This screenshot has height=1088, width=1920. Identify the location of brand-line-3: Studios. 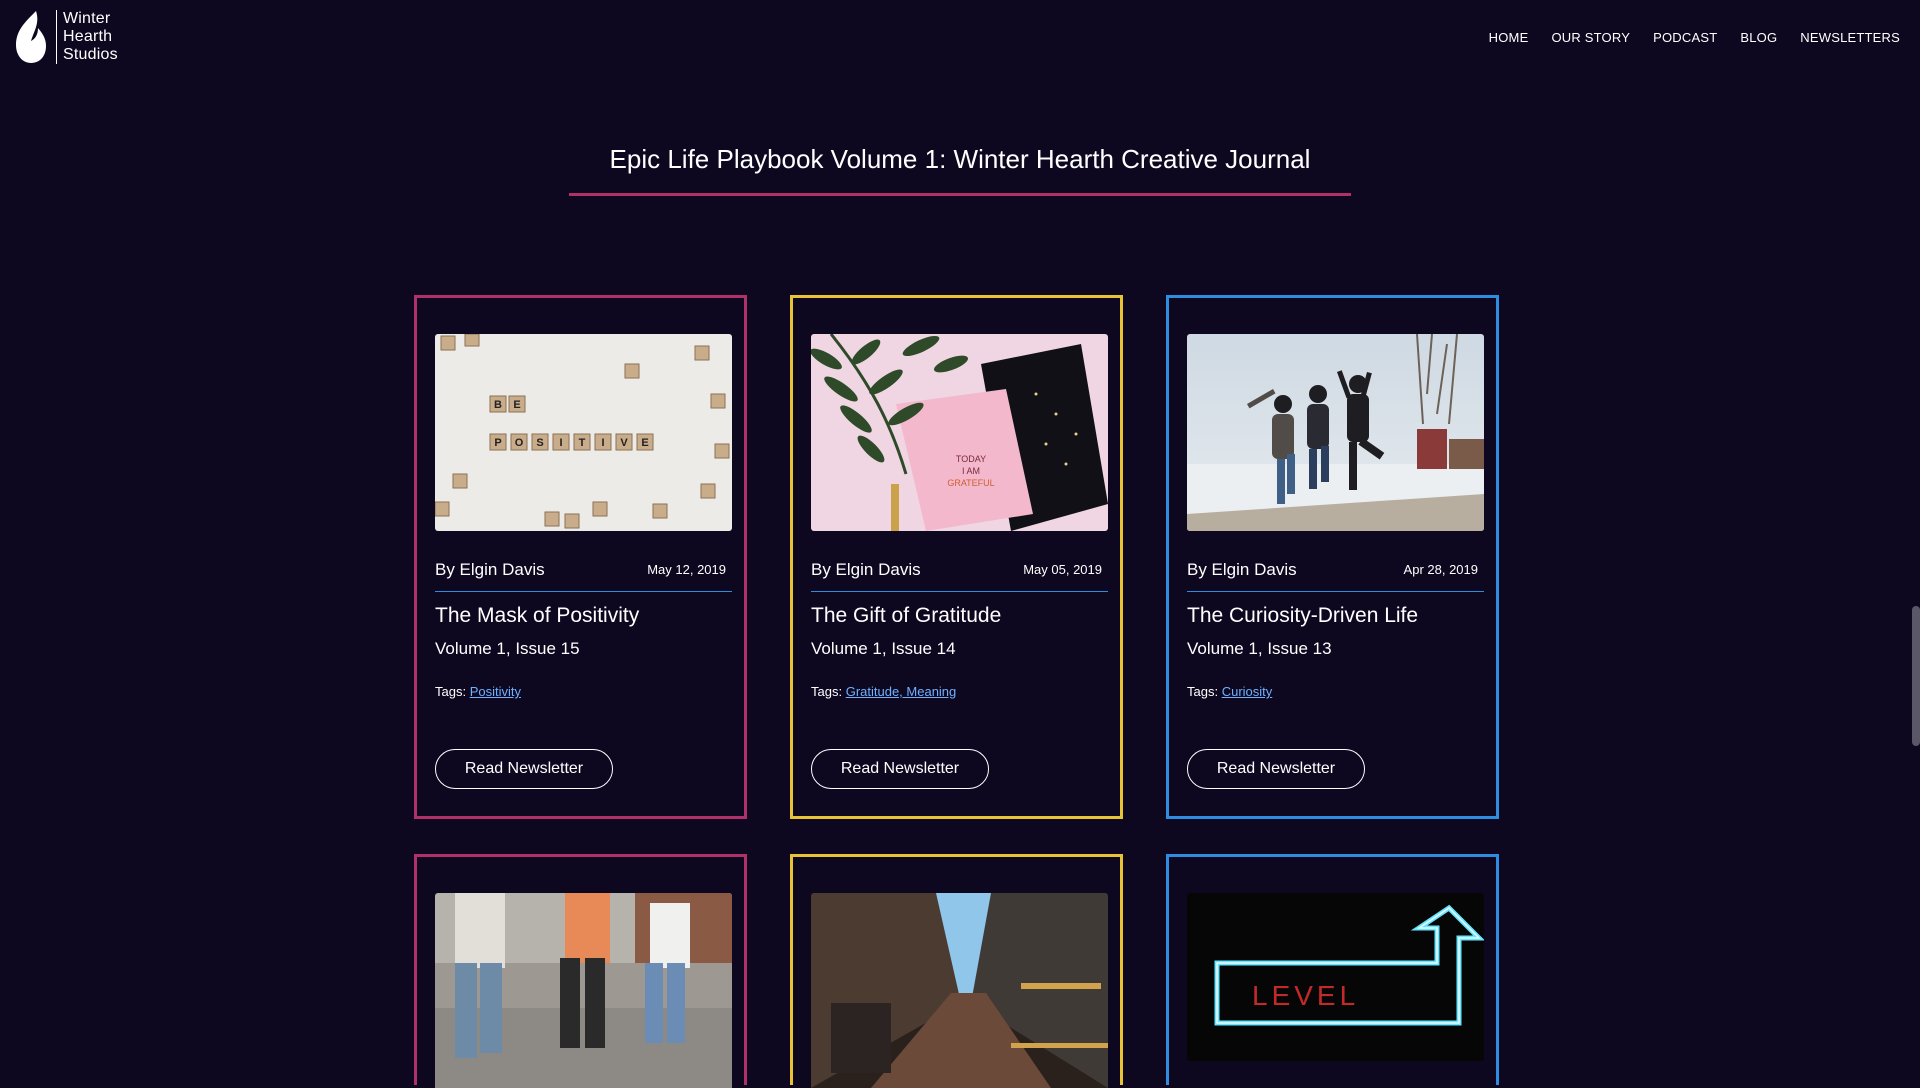
(90, 54).